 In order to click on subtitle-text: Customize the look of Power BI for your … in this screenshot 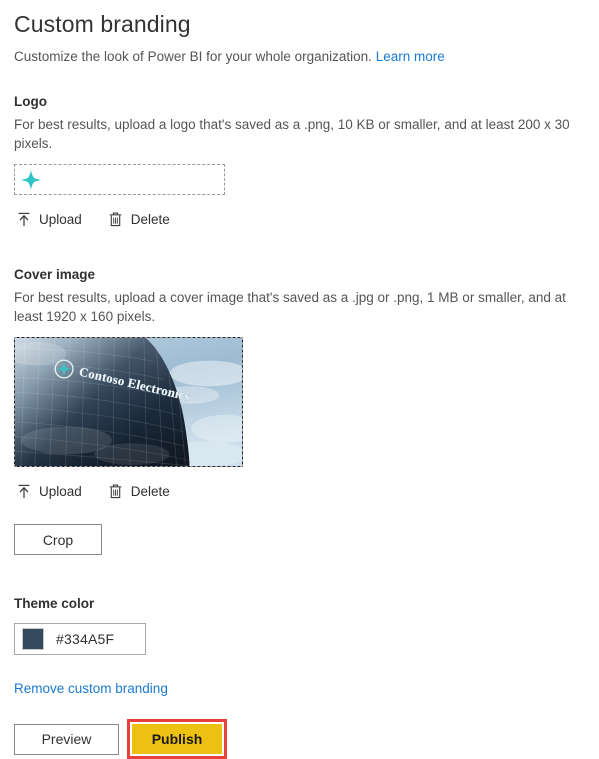, I will do `click(193, 56)`.